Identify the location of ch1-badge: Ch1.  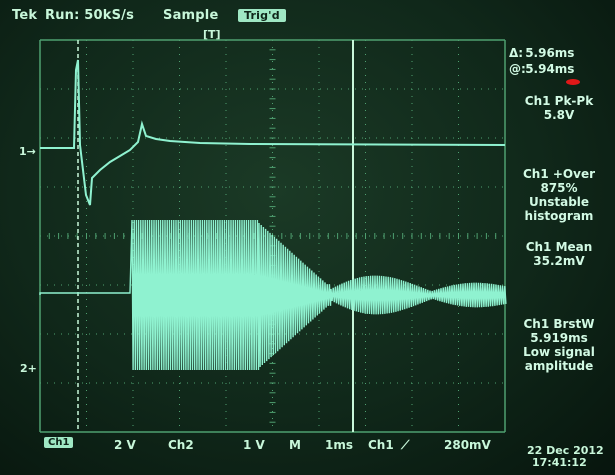
(59, 442).